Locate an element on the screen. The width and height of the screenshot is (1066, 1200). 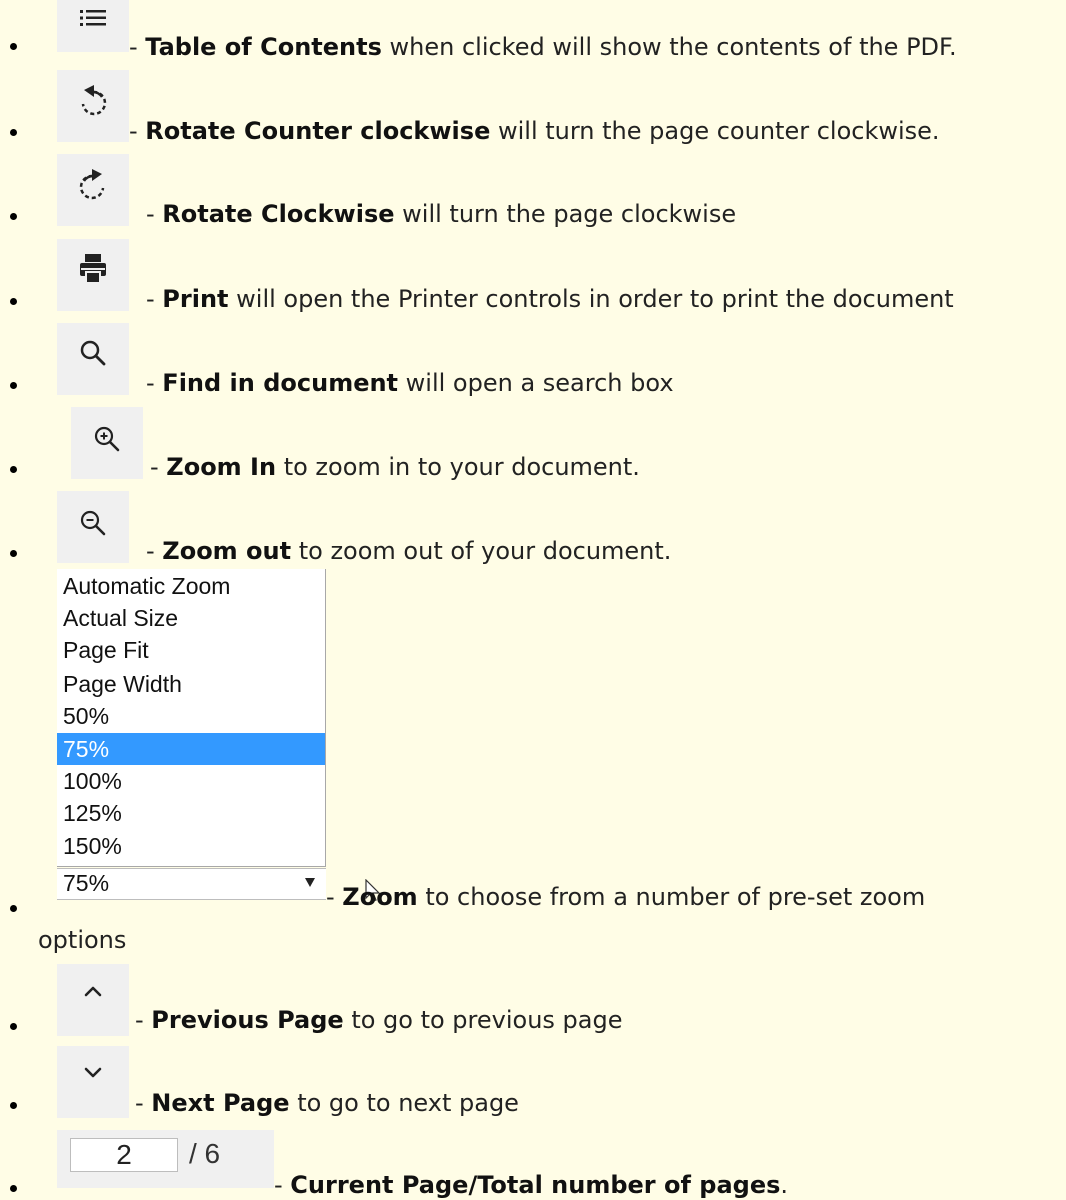
previous-page-button is located at coordinates (93, 1000).